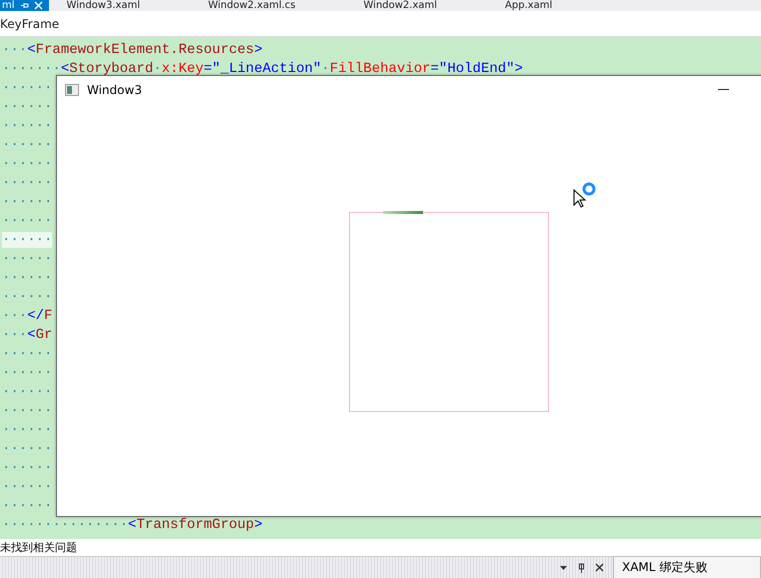  Describe the element at coordinates (26, 316) in the screenshot. I see `code-line: ···</F` at that location.